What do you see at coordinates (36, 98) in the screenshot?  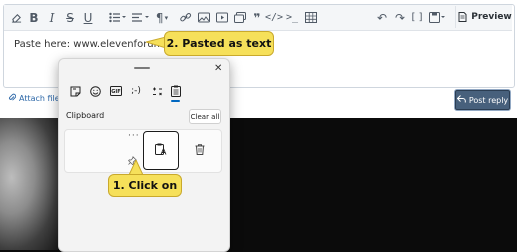 I see `attach-files-button: Attach files` at bounding box center [36, 98].